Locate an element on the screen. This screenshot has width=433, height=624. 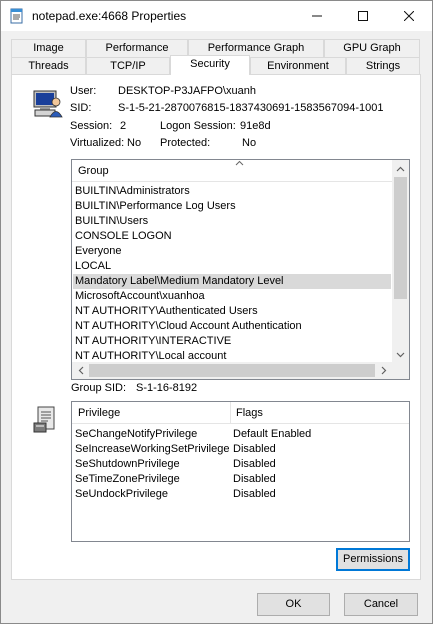
permissions-button: Permissions is located at coordinates (373, 559).